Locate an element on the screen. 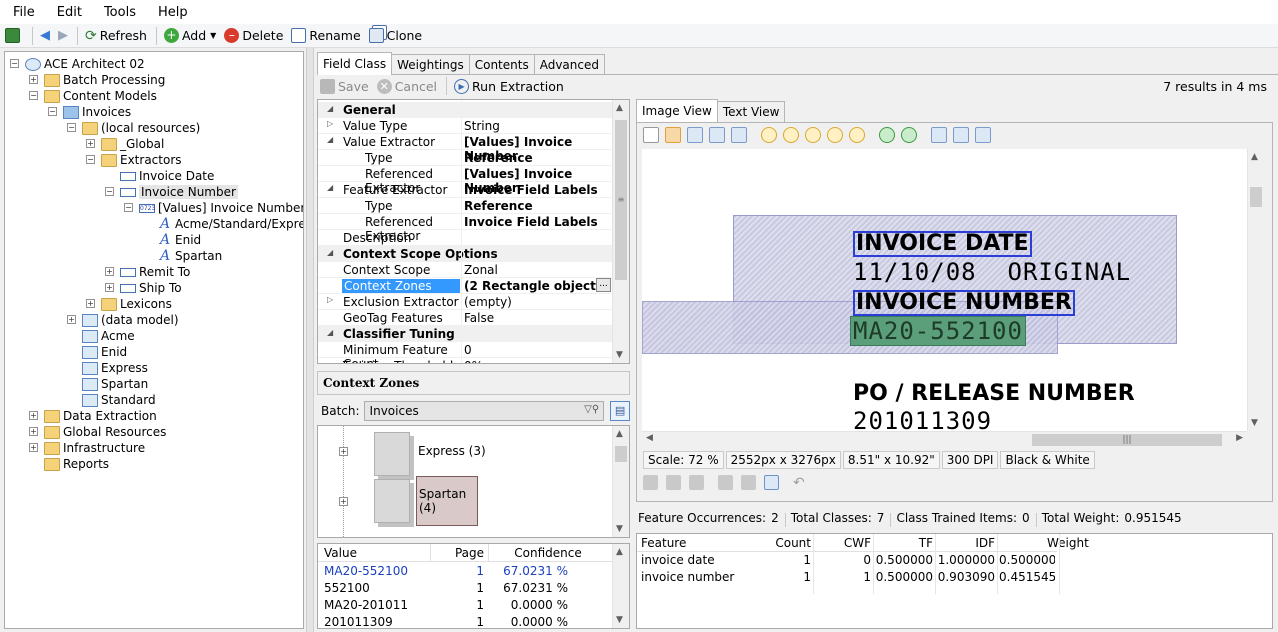 Image resolution: width=1278 pixels, height=632 pixels. rename-button: Rename is located at coordinates (325, 36).